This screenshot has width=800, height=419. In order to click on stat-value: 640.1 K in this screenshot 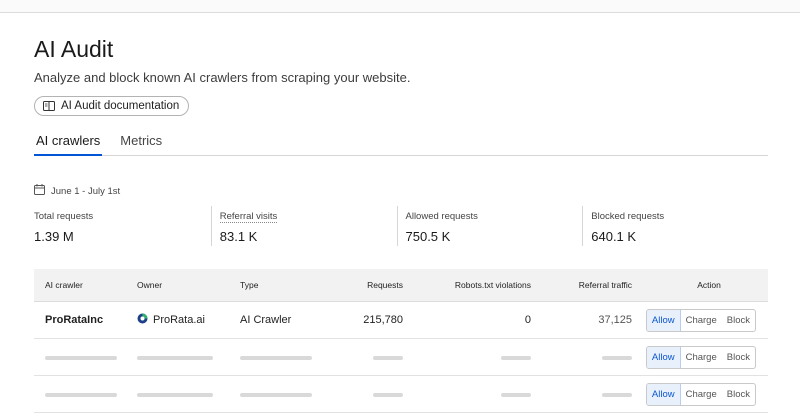, I will do `click(614, 236)`.